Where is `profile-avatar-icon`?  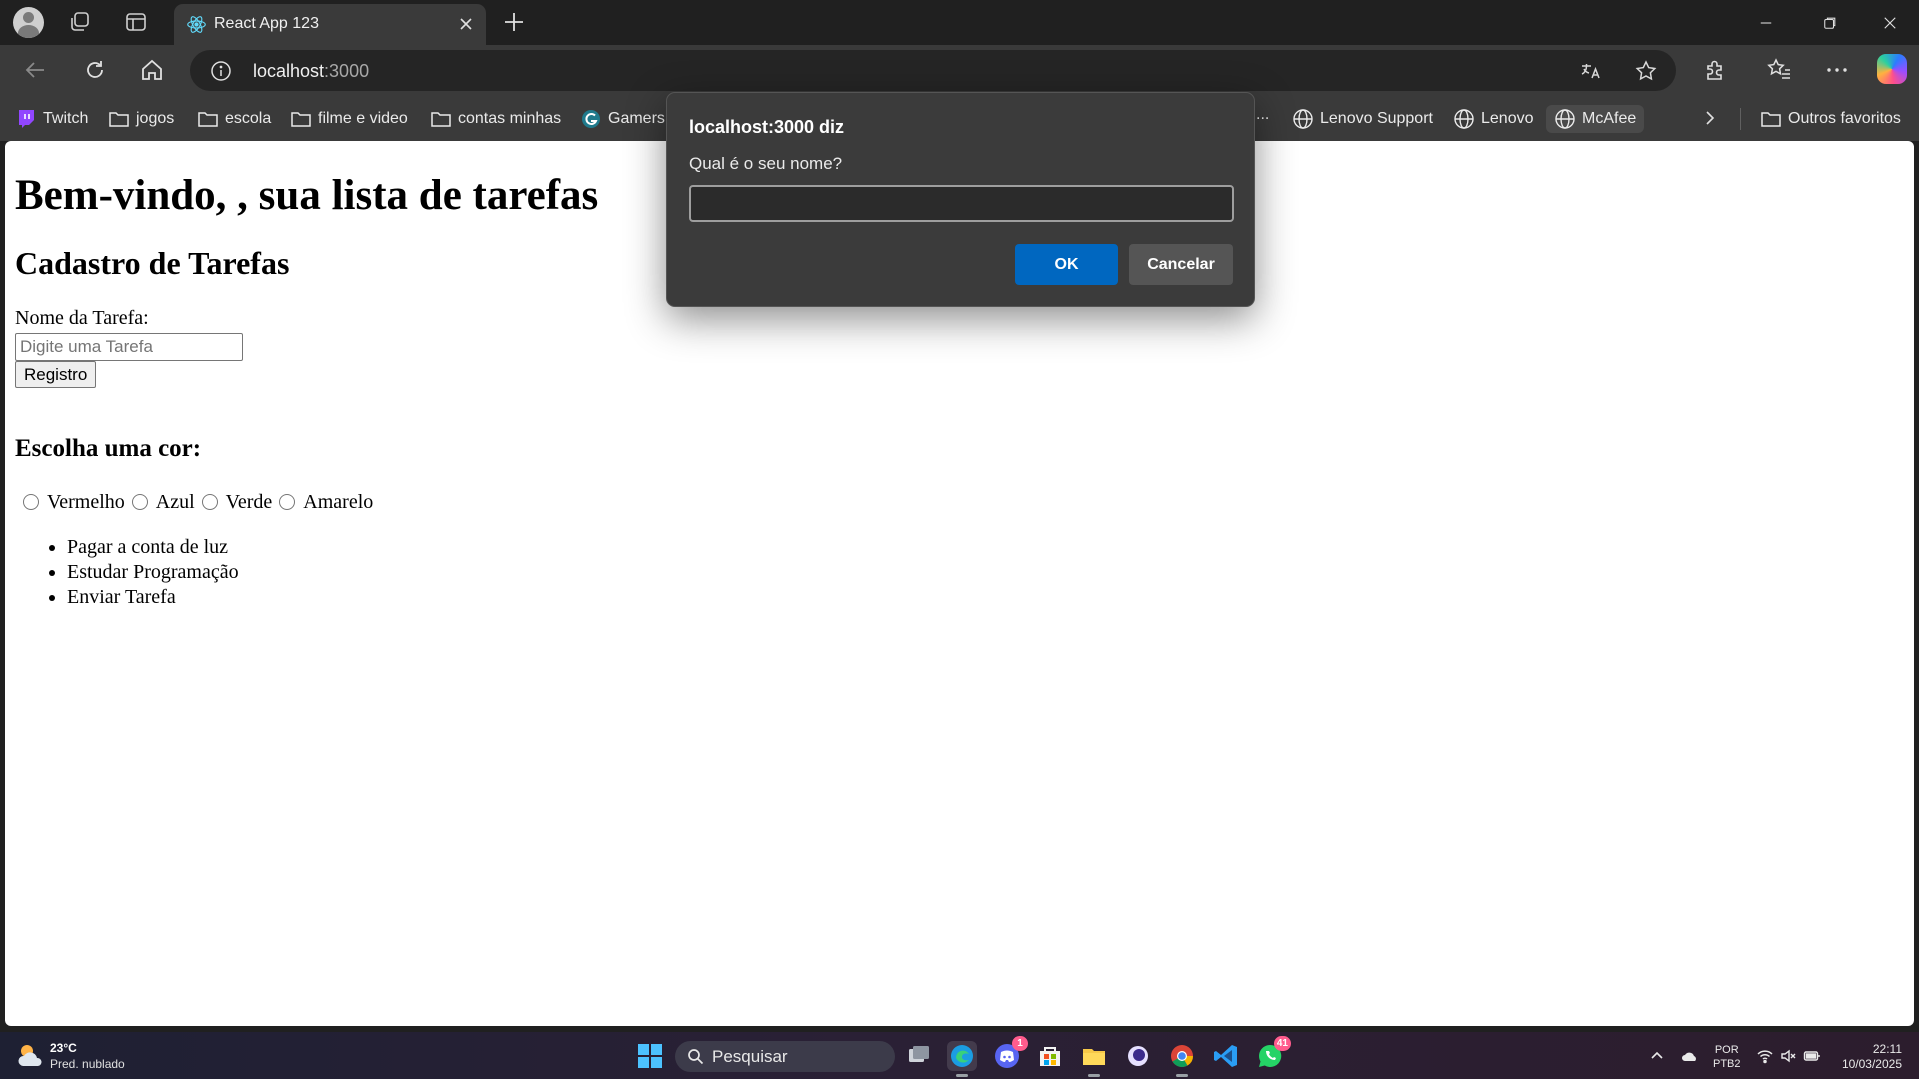 profile-avatar-icon is located at coordinates (28, 22).